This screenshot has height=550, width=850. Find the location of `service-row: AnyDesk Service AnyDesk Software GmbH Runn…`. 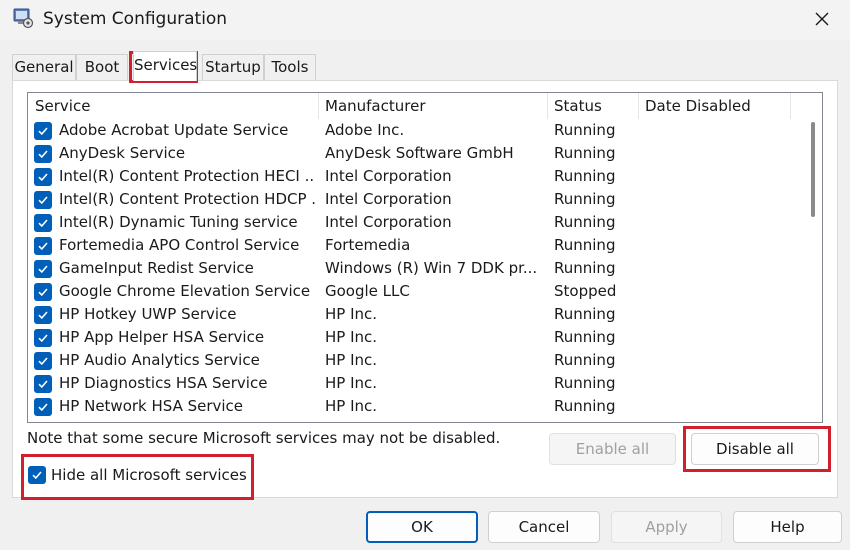

service-row: AnyDesk Service AnyDesk Software GmbH Runn… is located at coordinates (416, 153).